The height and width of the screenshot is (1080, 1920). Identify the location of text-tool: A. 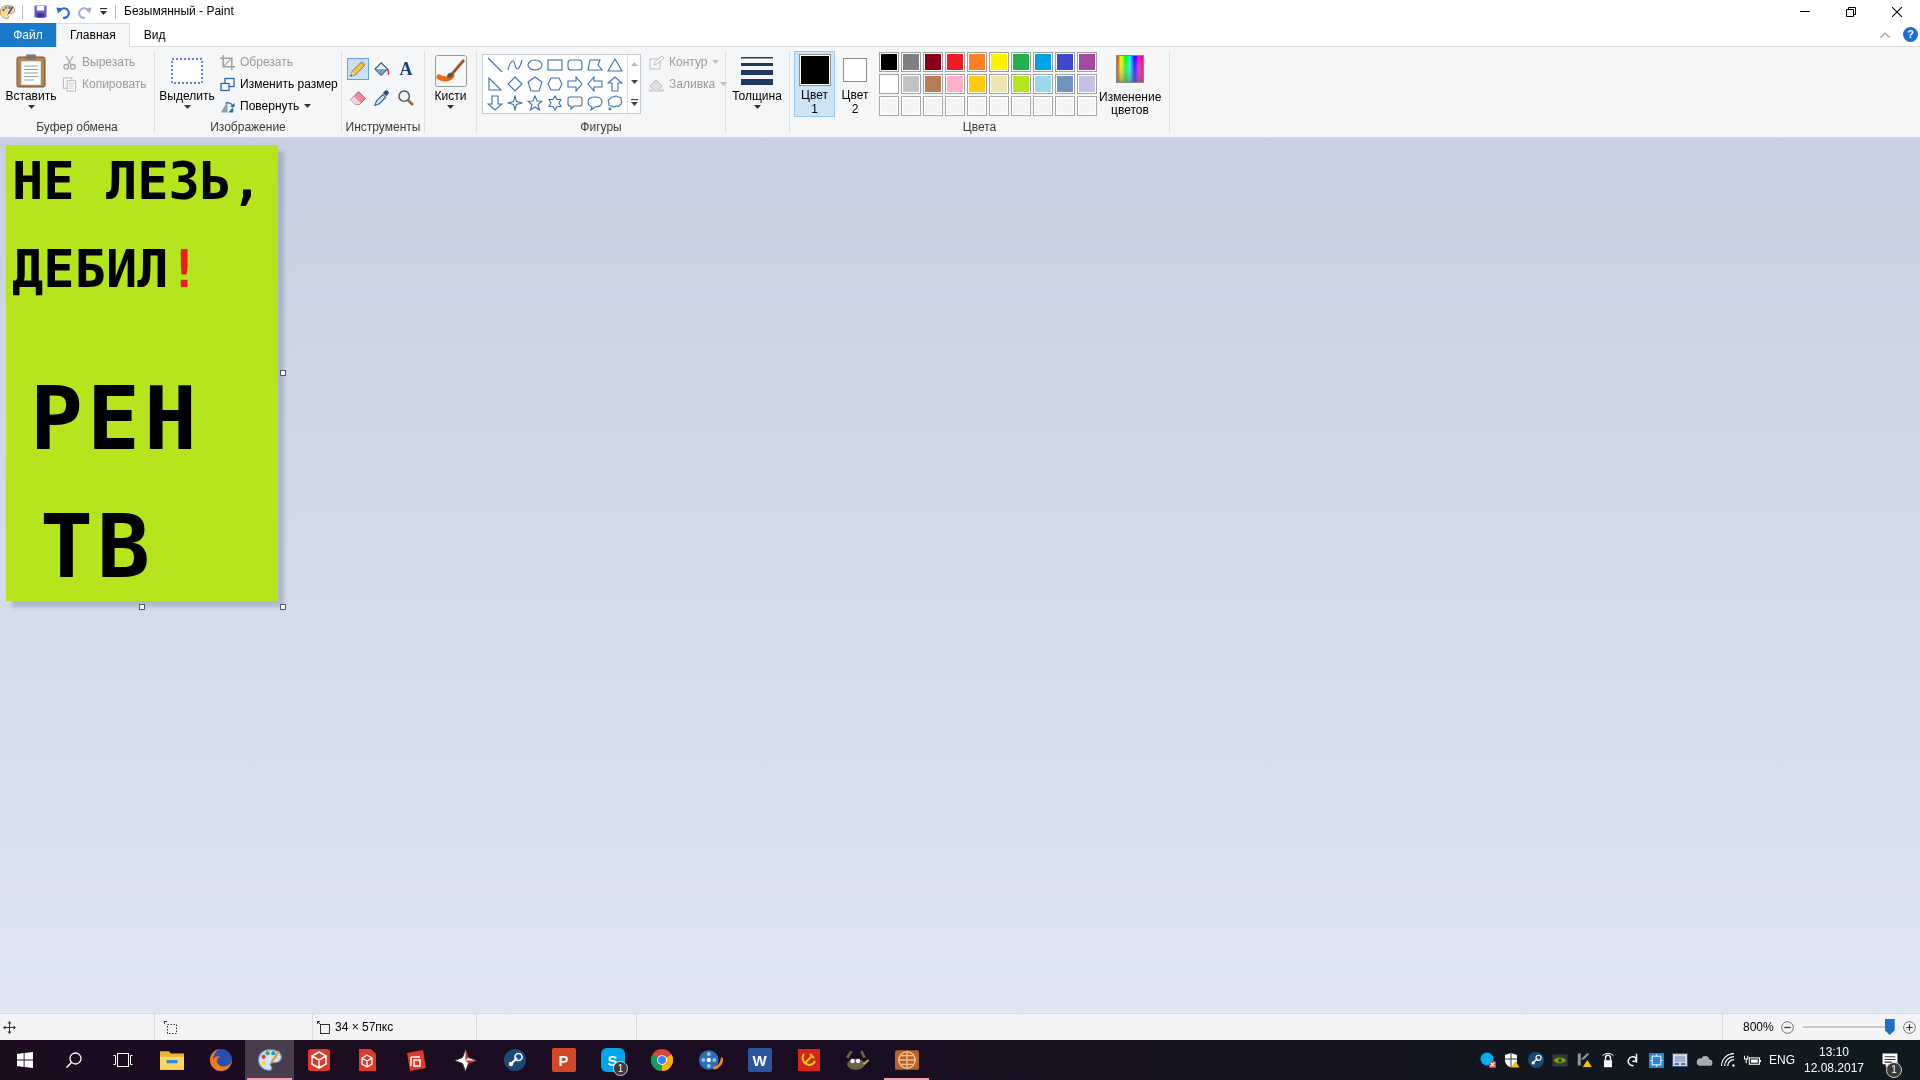
(406, 69).